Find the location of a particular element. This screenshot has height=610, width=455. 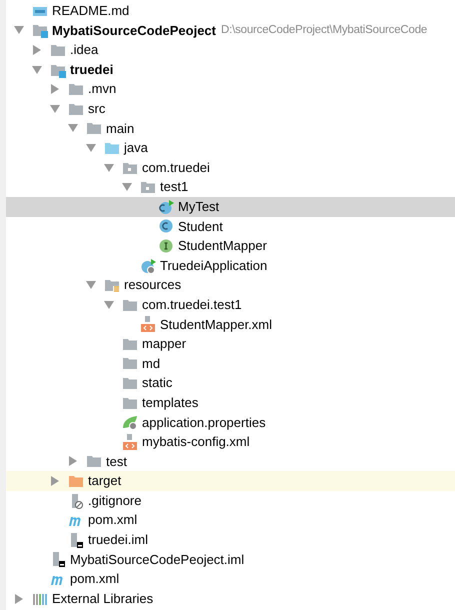

tree-item-label: application.properties is located at coordinates (204, 422).